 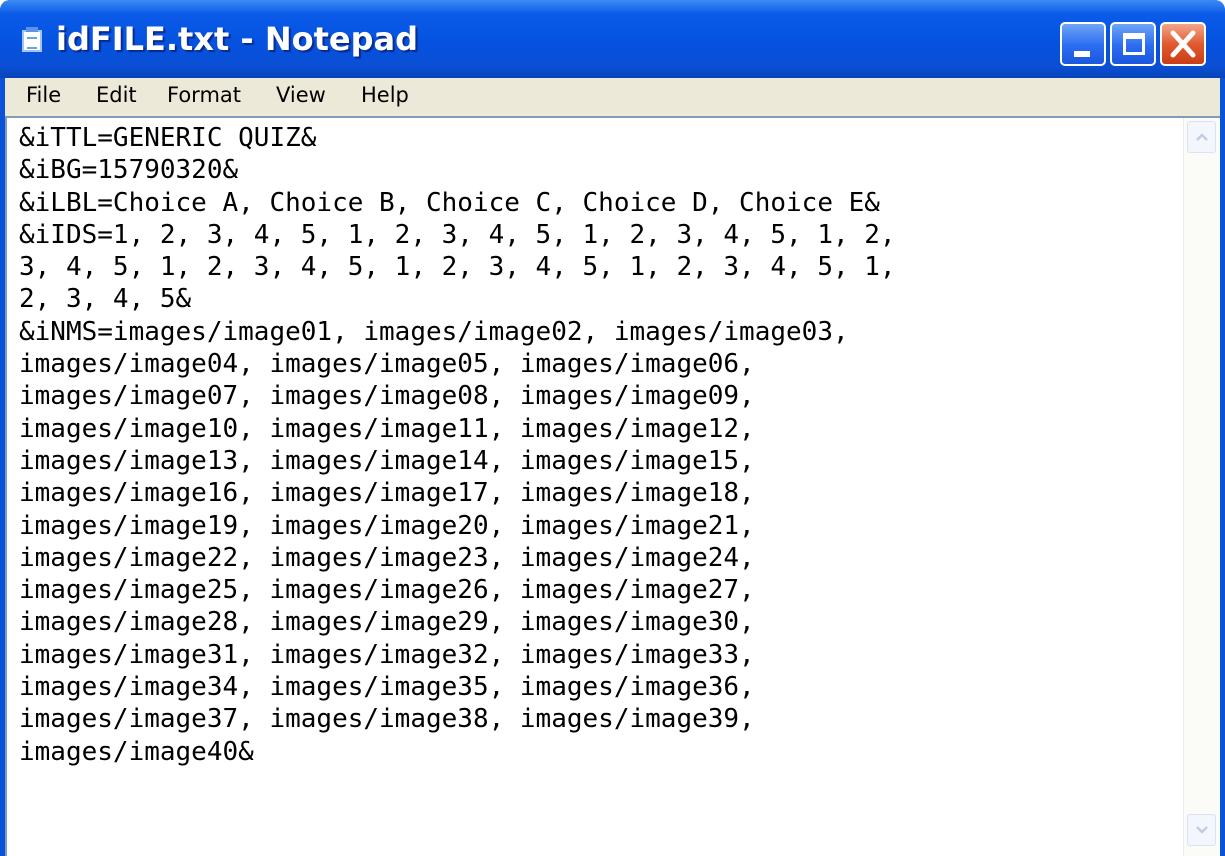 I want to click on menu-format: Format, so click(x=204, y=95).